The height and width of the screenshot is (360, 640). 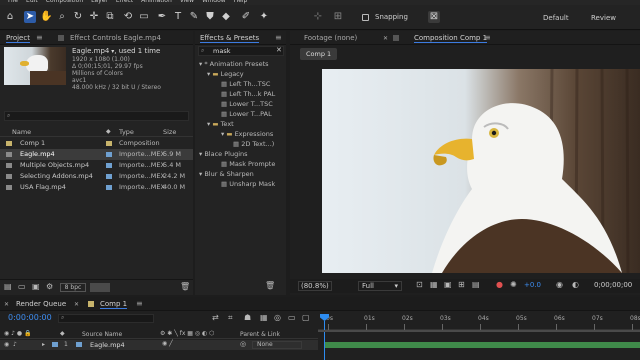 What do you see at coordinates (108, 131) in the screenshot?
I see `label-column-icon: ◆` at bounding box center [108, 131].